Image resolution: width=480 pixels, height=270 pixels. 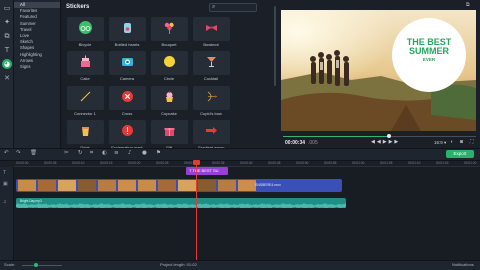 I want to click on snapshot-icon: ◙, so click(x=461, y=142).